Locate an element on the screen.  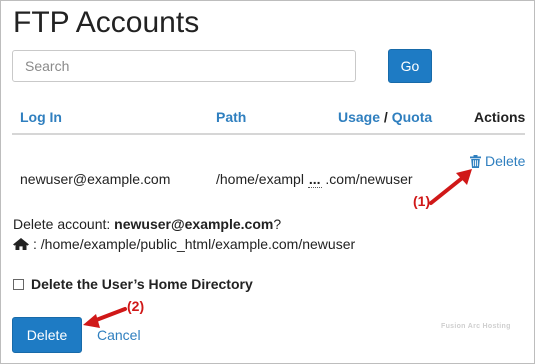
delete-home-dir-option: Delete the User’s Home Directory is located at coordinates (133, 284).